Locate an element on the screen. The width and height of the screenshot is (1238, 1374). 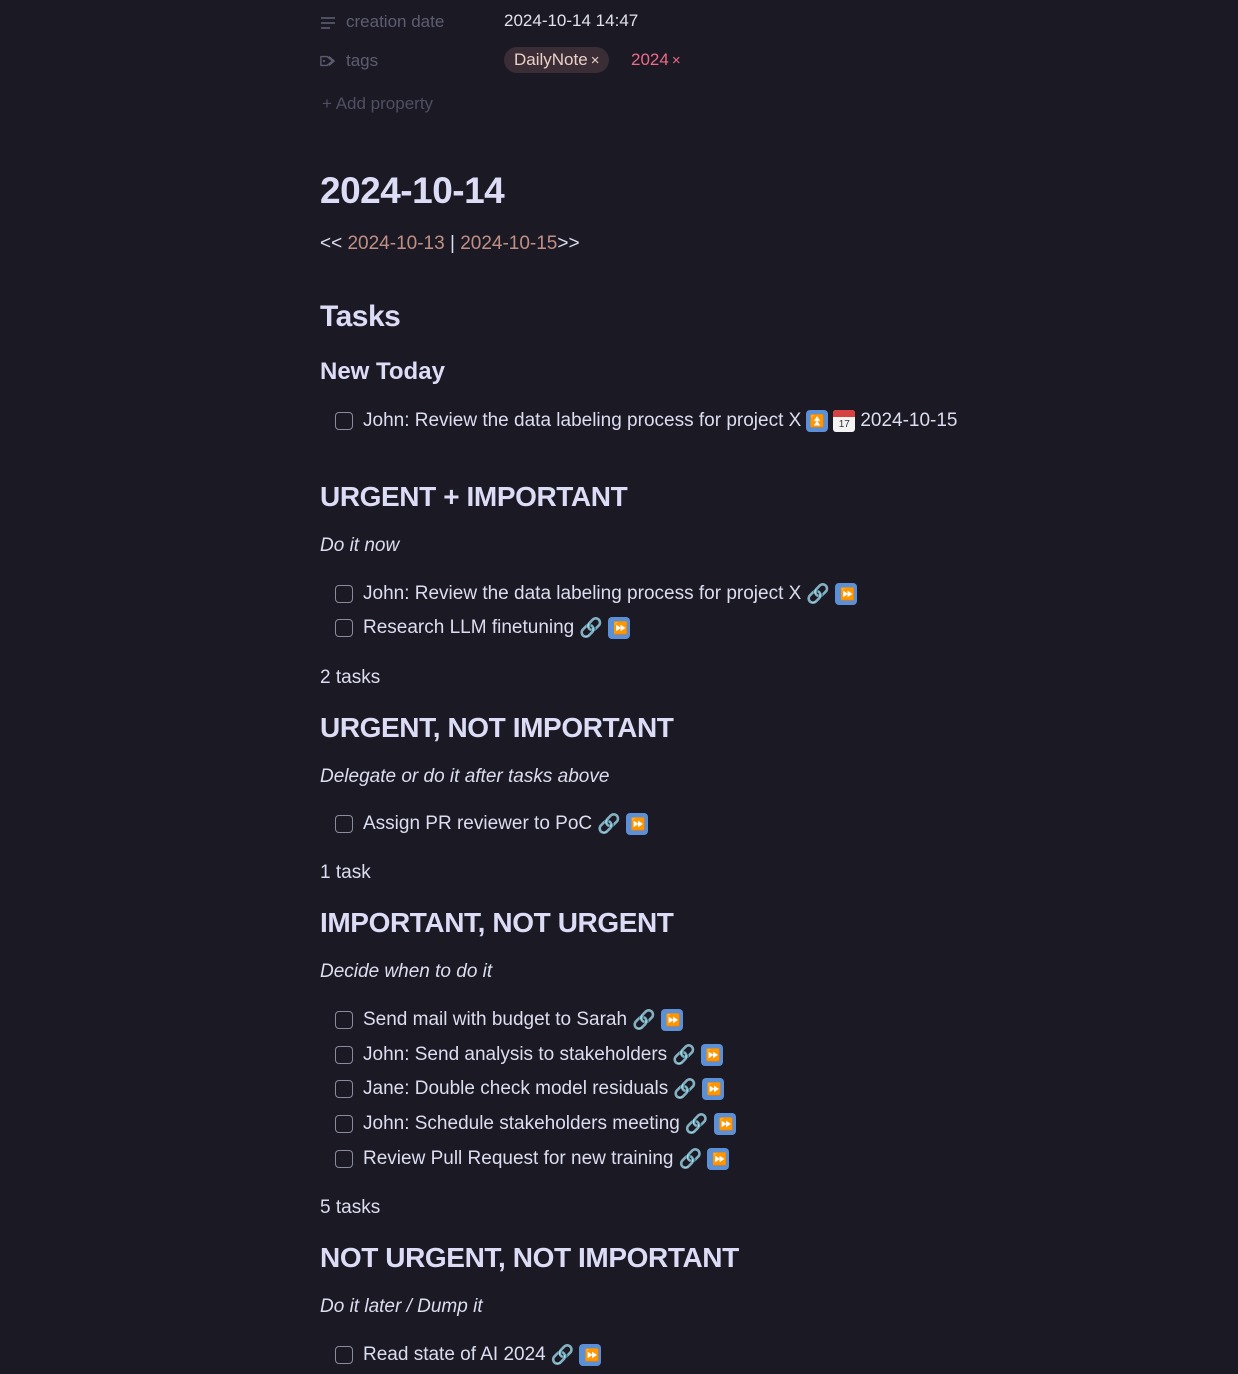
task-text: Send mail with budget to Sarah is located at coordinates (495, 1019).